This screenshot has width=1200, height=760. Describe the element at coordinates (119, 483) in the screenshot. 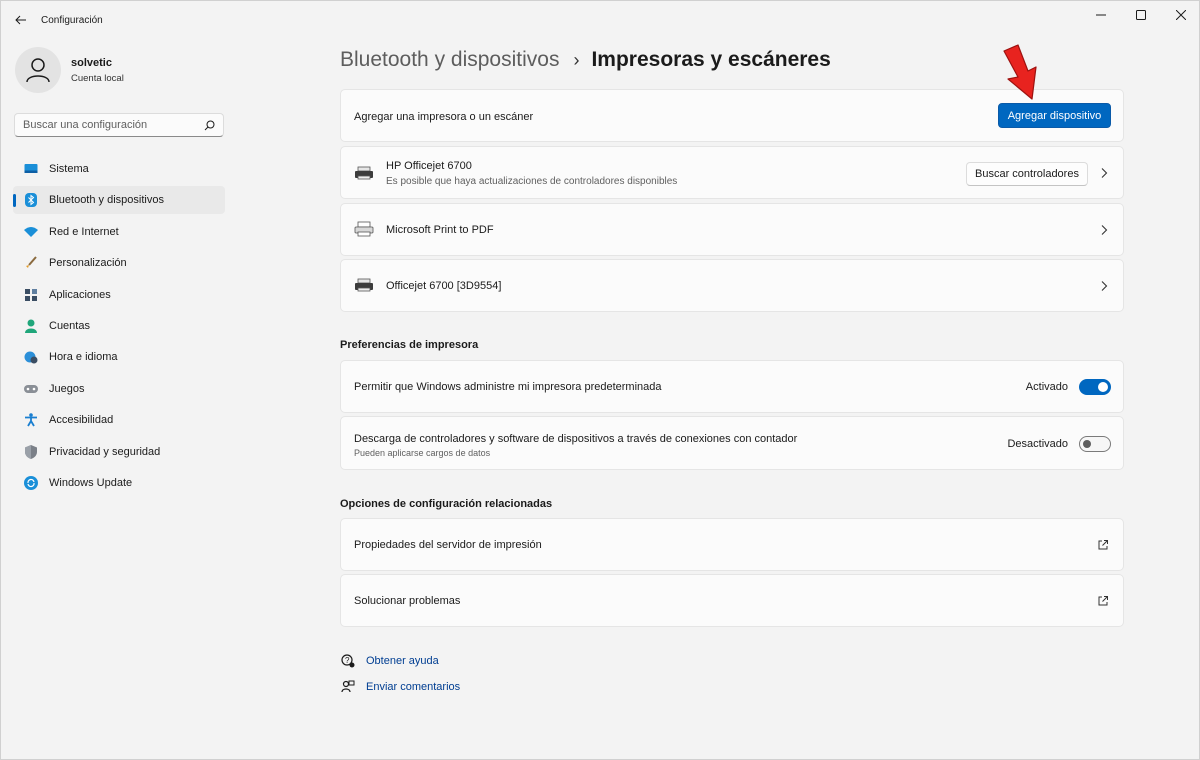

I see `sidebar-item-windows-update: Windows Update` at that location.